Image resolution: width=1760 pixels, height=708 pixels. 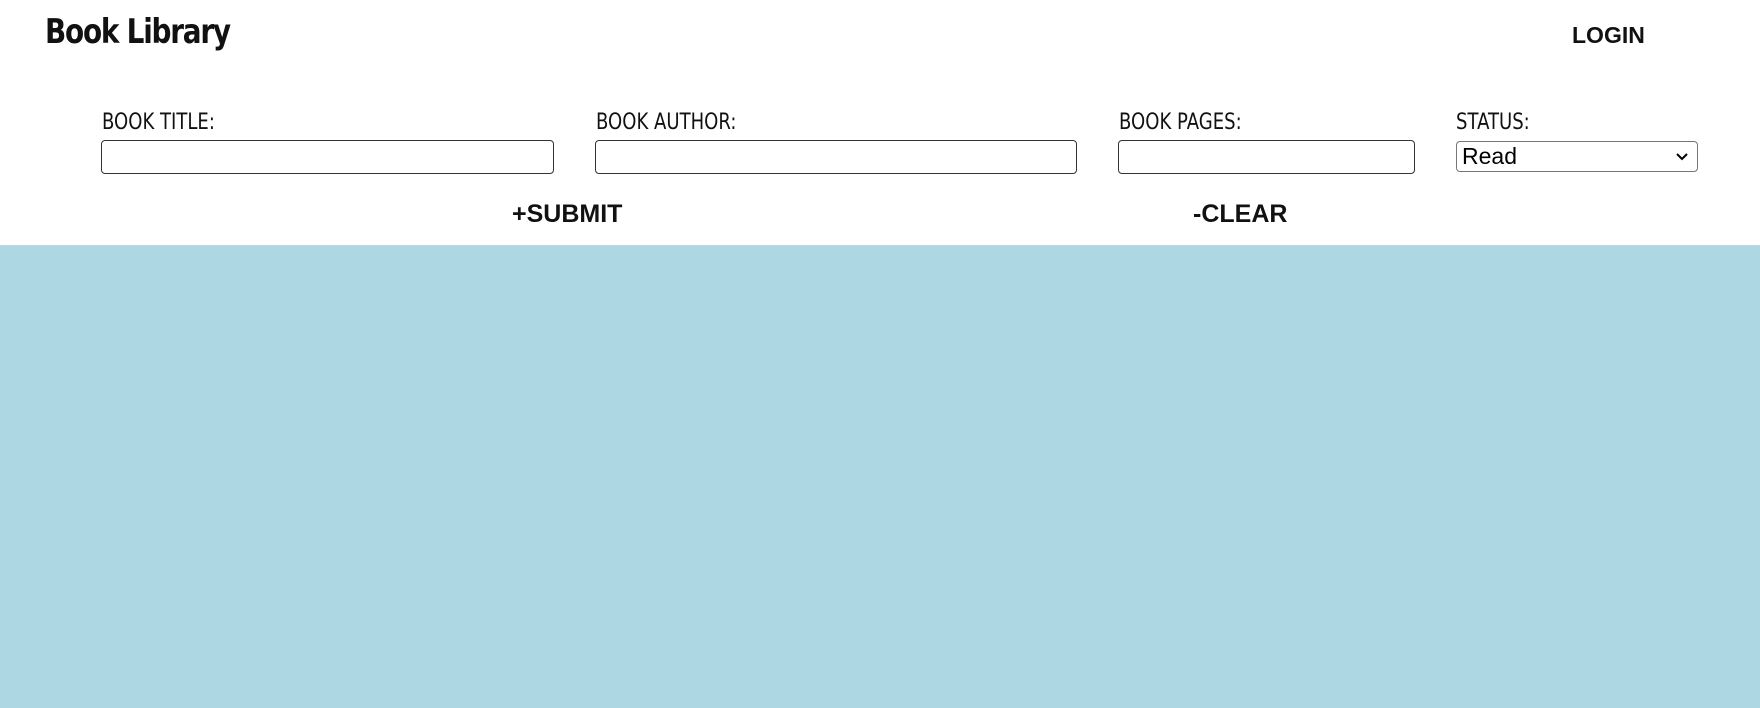 What do you see at coordinates (1493, 122) in the screenshot?
I see `status-label: STATUS:` at bounding box center [1493, 122].